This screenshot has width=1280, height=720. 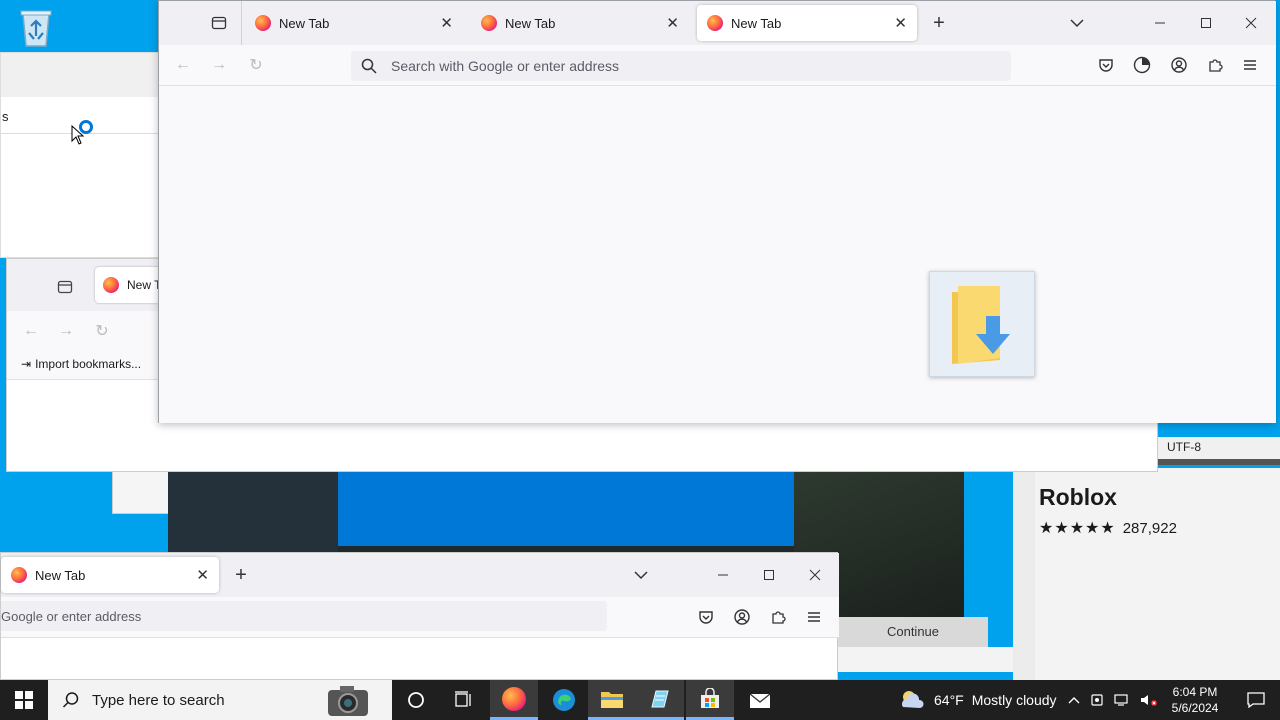 I want to click on tray-chevron-up-icon, so click(x=1074, y=700).